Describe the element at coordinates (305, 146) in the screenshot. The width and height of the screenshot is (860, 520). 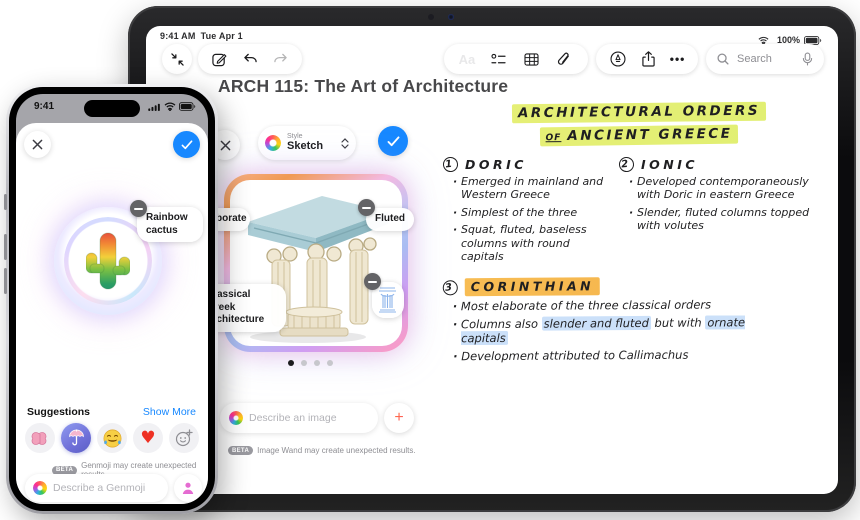
I see `style-value: Sketch` at that location.